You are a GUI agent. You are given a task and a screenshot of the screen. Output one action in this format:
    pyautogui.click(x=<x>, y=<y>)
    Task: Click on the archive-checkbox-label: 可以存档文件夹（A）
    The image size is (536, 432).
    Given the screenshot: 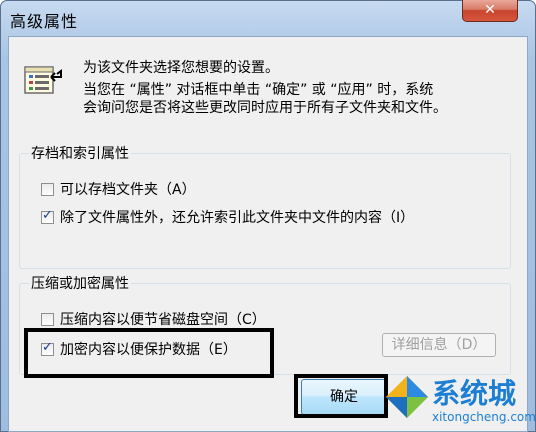 What is the action you would take?
    pyautogui.click(x=128, y=189)
    